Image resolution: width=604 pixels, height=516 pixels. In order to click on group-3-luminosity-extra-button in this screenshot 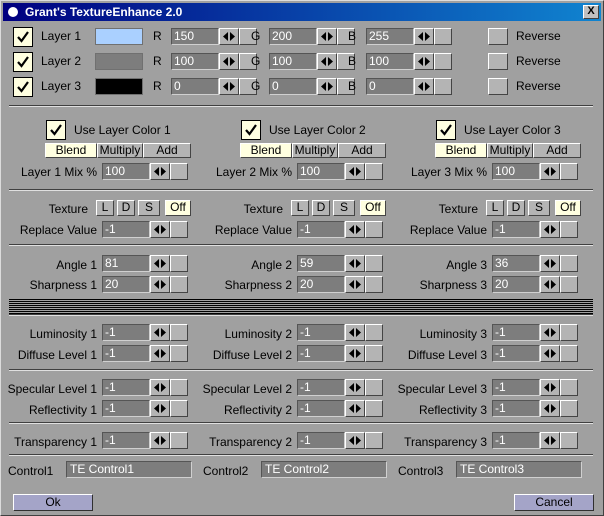, I will do `click(569, 332)`.